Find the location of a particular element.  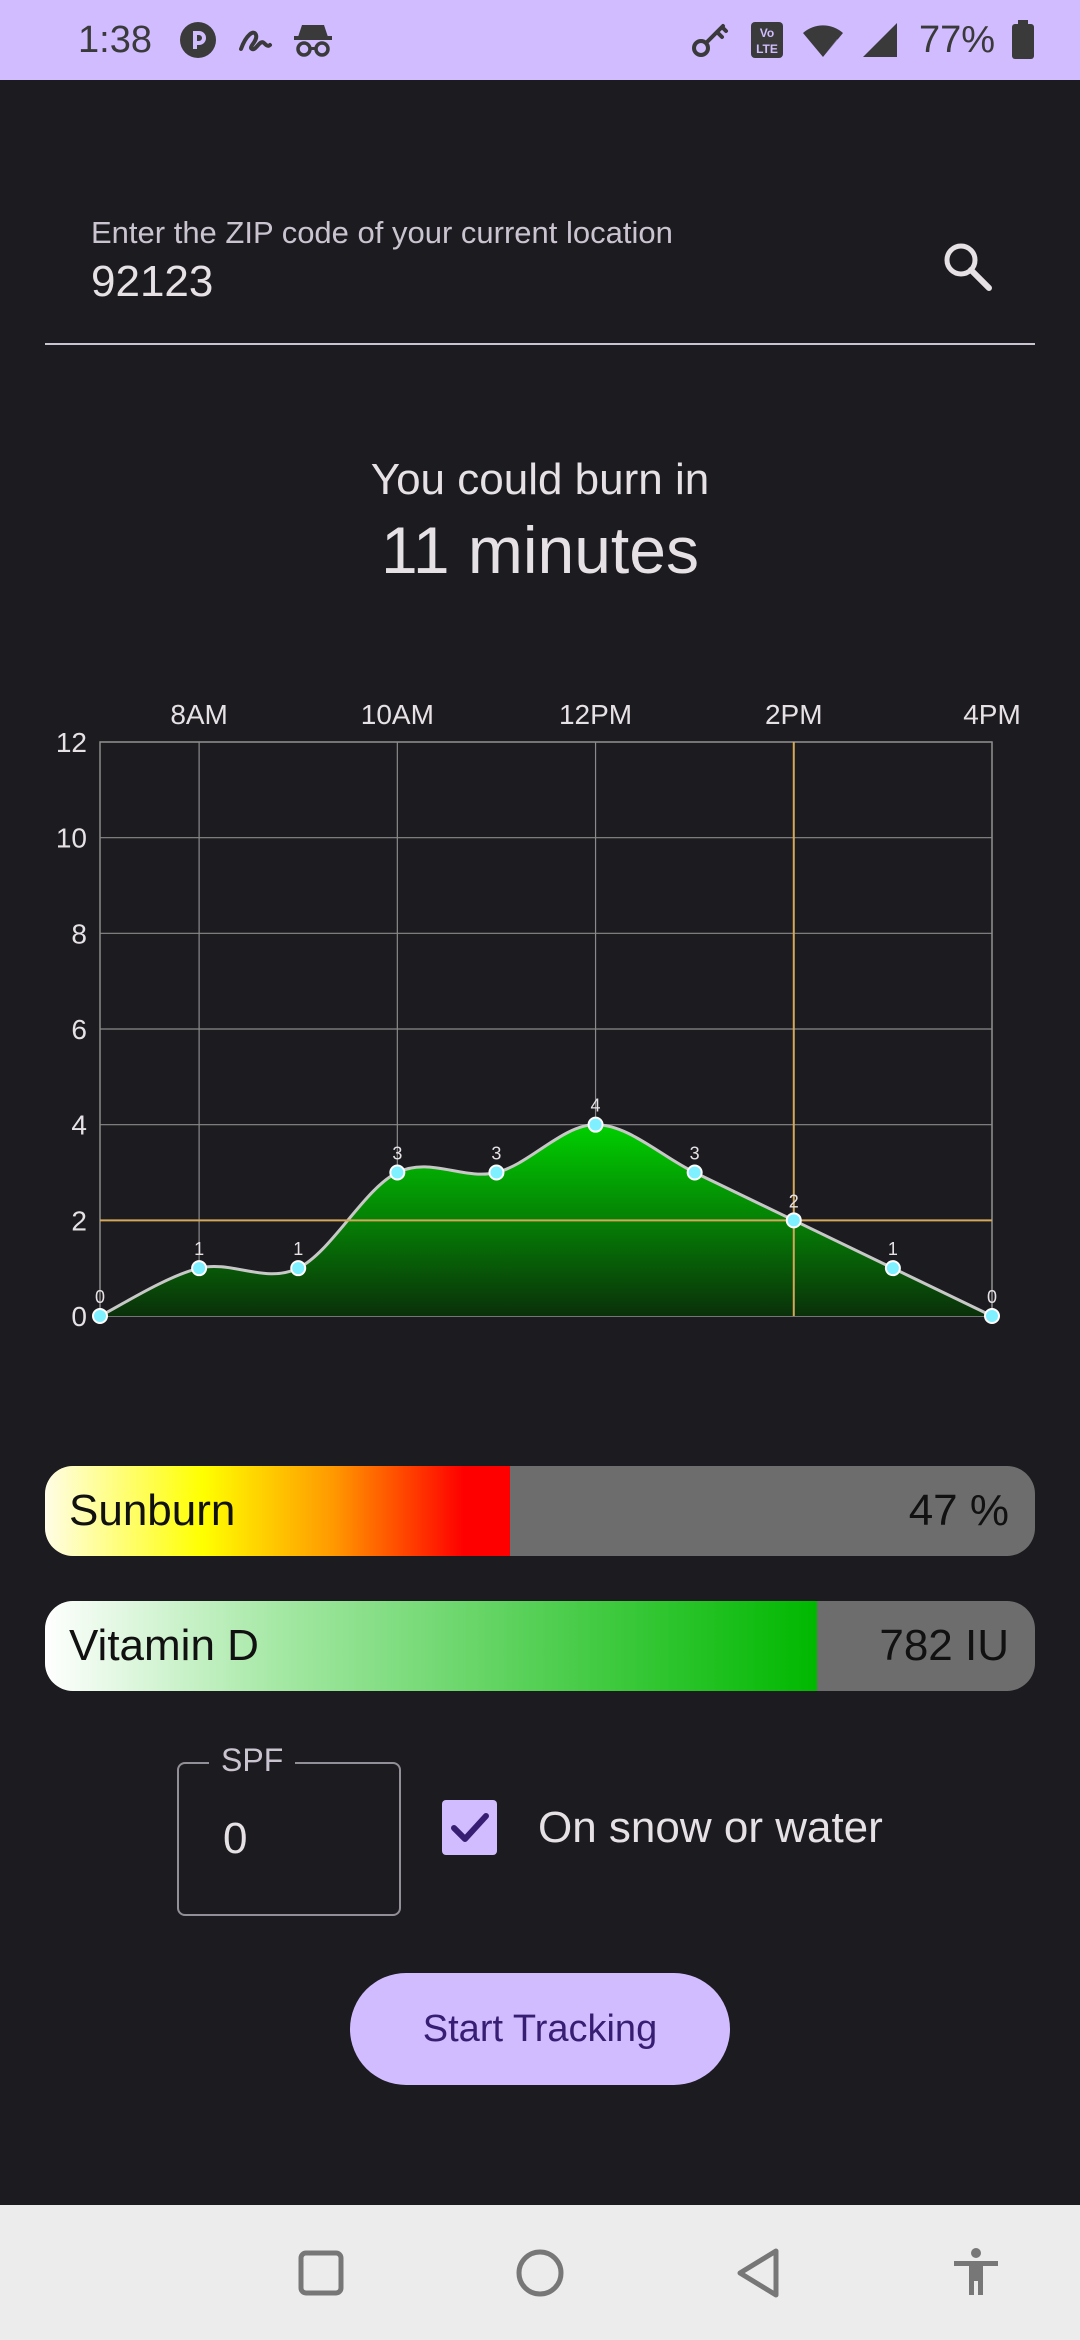

checkmark-icon is located at coordinates (470, 1827).